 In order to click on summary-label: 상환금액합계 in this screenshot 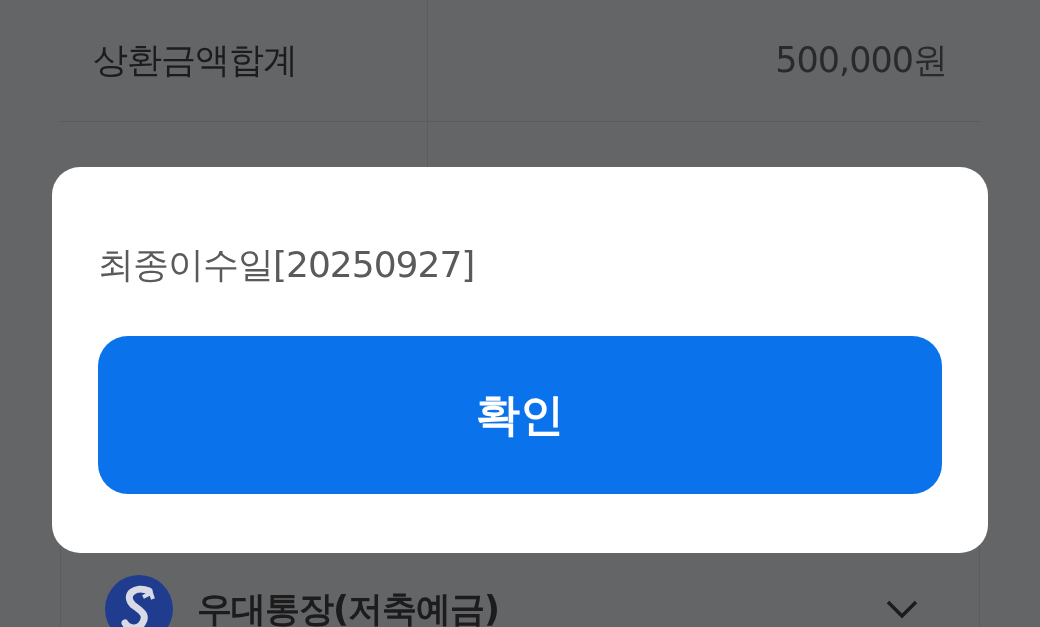, I will do `click(195, 61)`.